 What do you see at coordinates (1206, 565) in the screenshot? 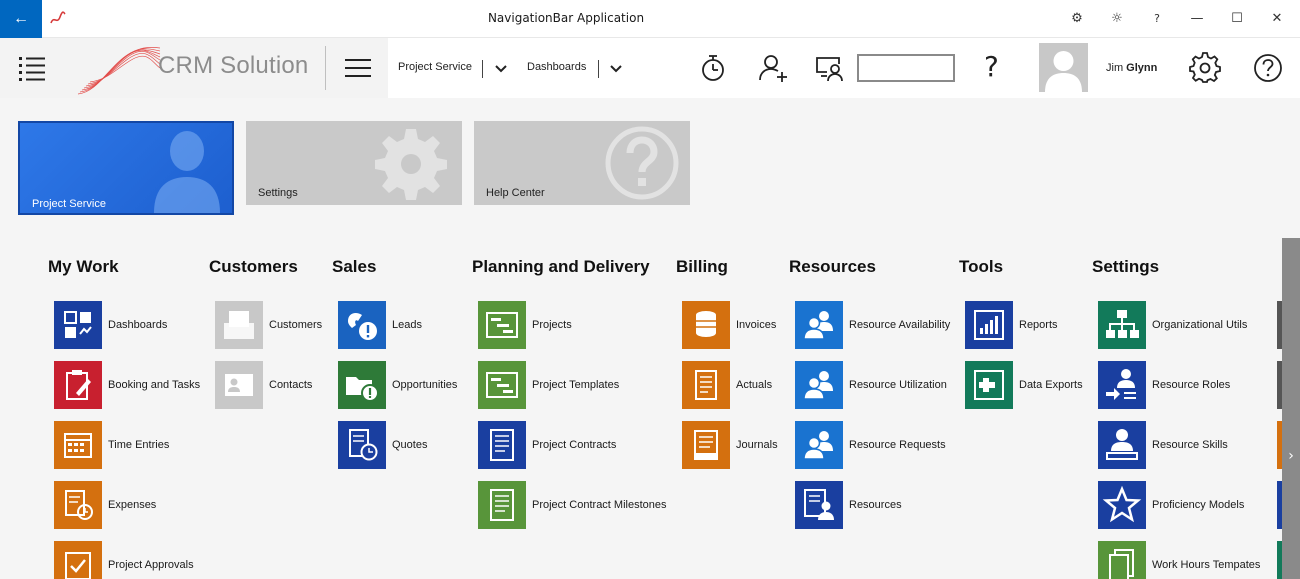
I see `nav-item-label: Work Hours Tempates` at bounding box center [1206, 565].